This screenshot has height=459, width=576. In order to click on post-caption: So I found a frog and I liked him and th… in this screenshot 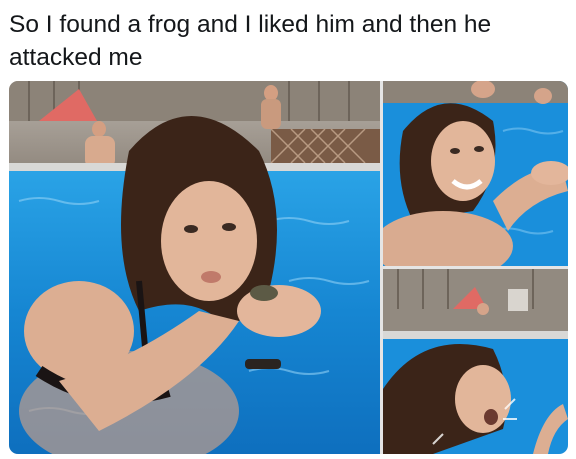, I will do `click(250, 41)`.